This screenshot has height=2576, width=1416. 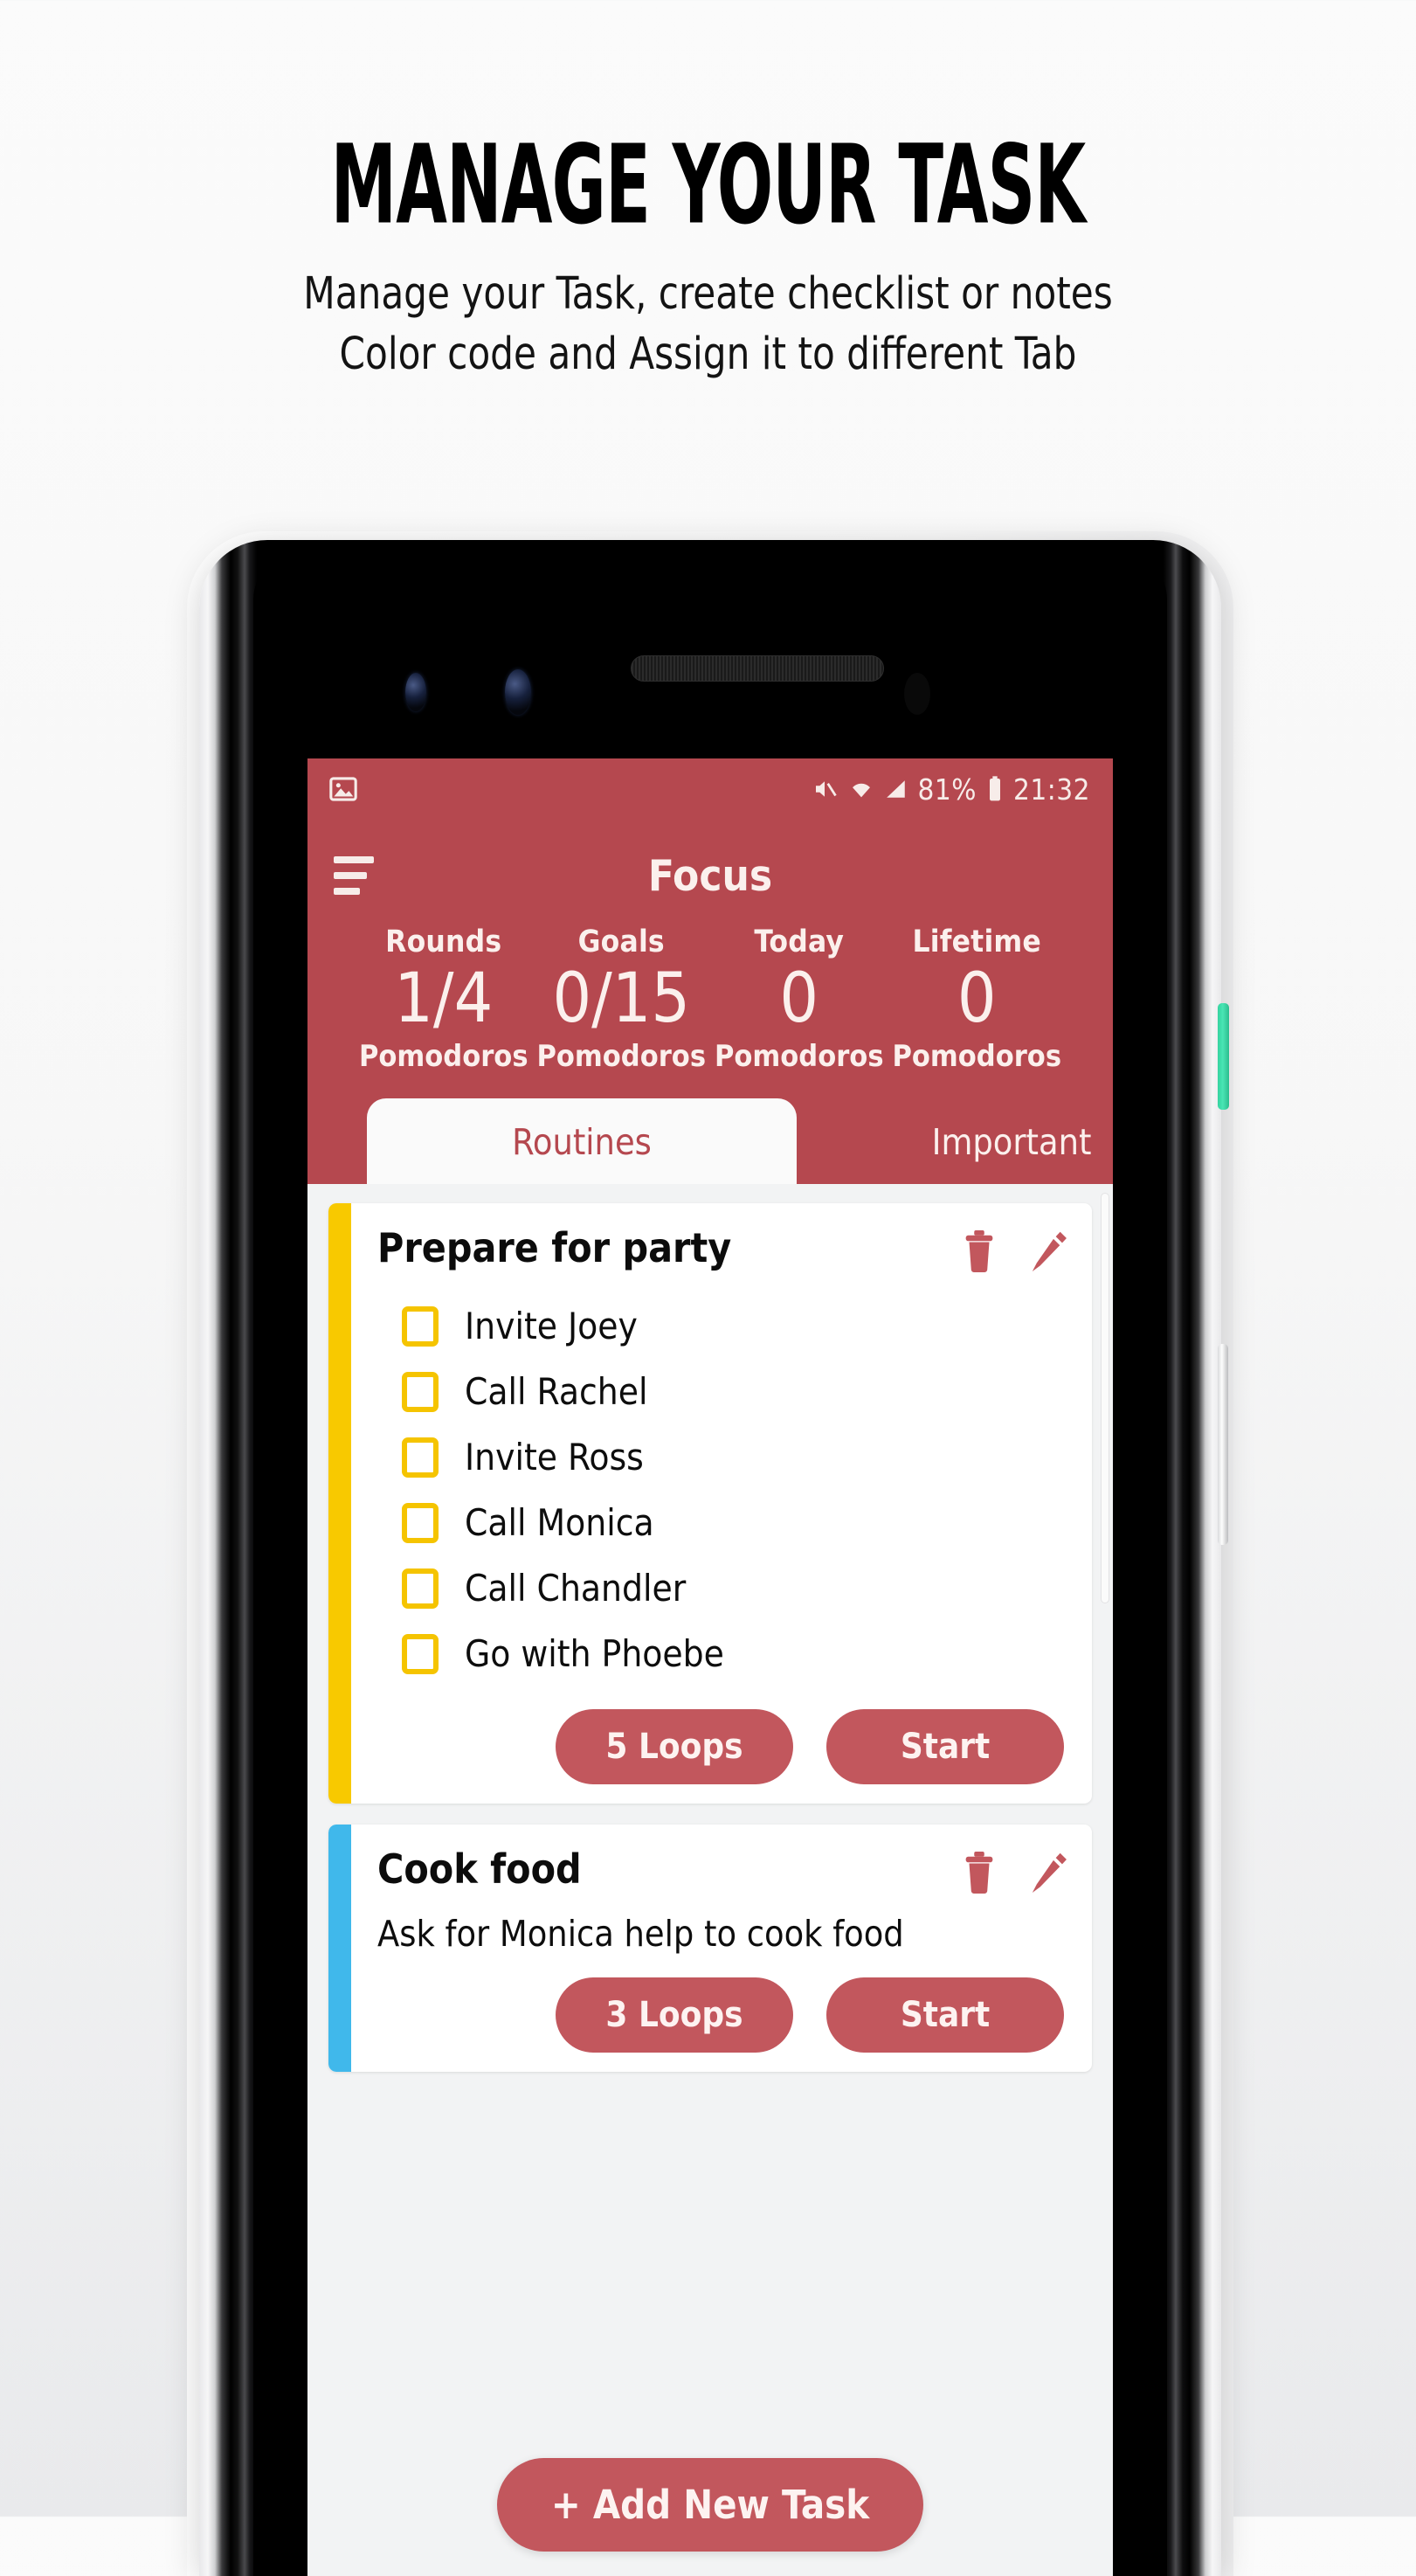 I want to click on list-item-label: Invite Ross, so click(x=554, y=1457).